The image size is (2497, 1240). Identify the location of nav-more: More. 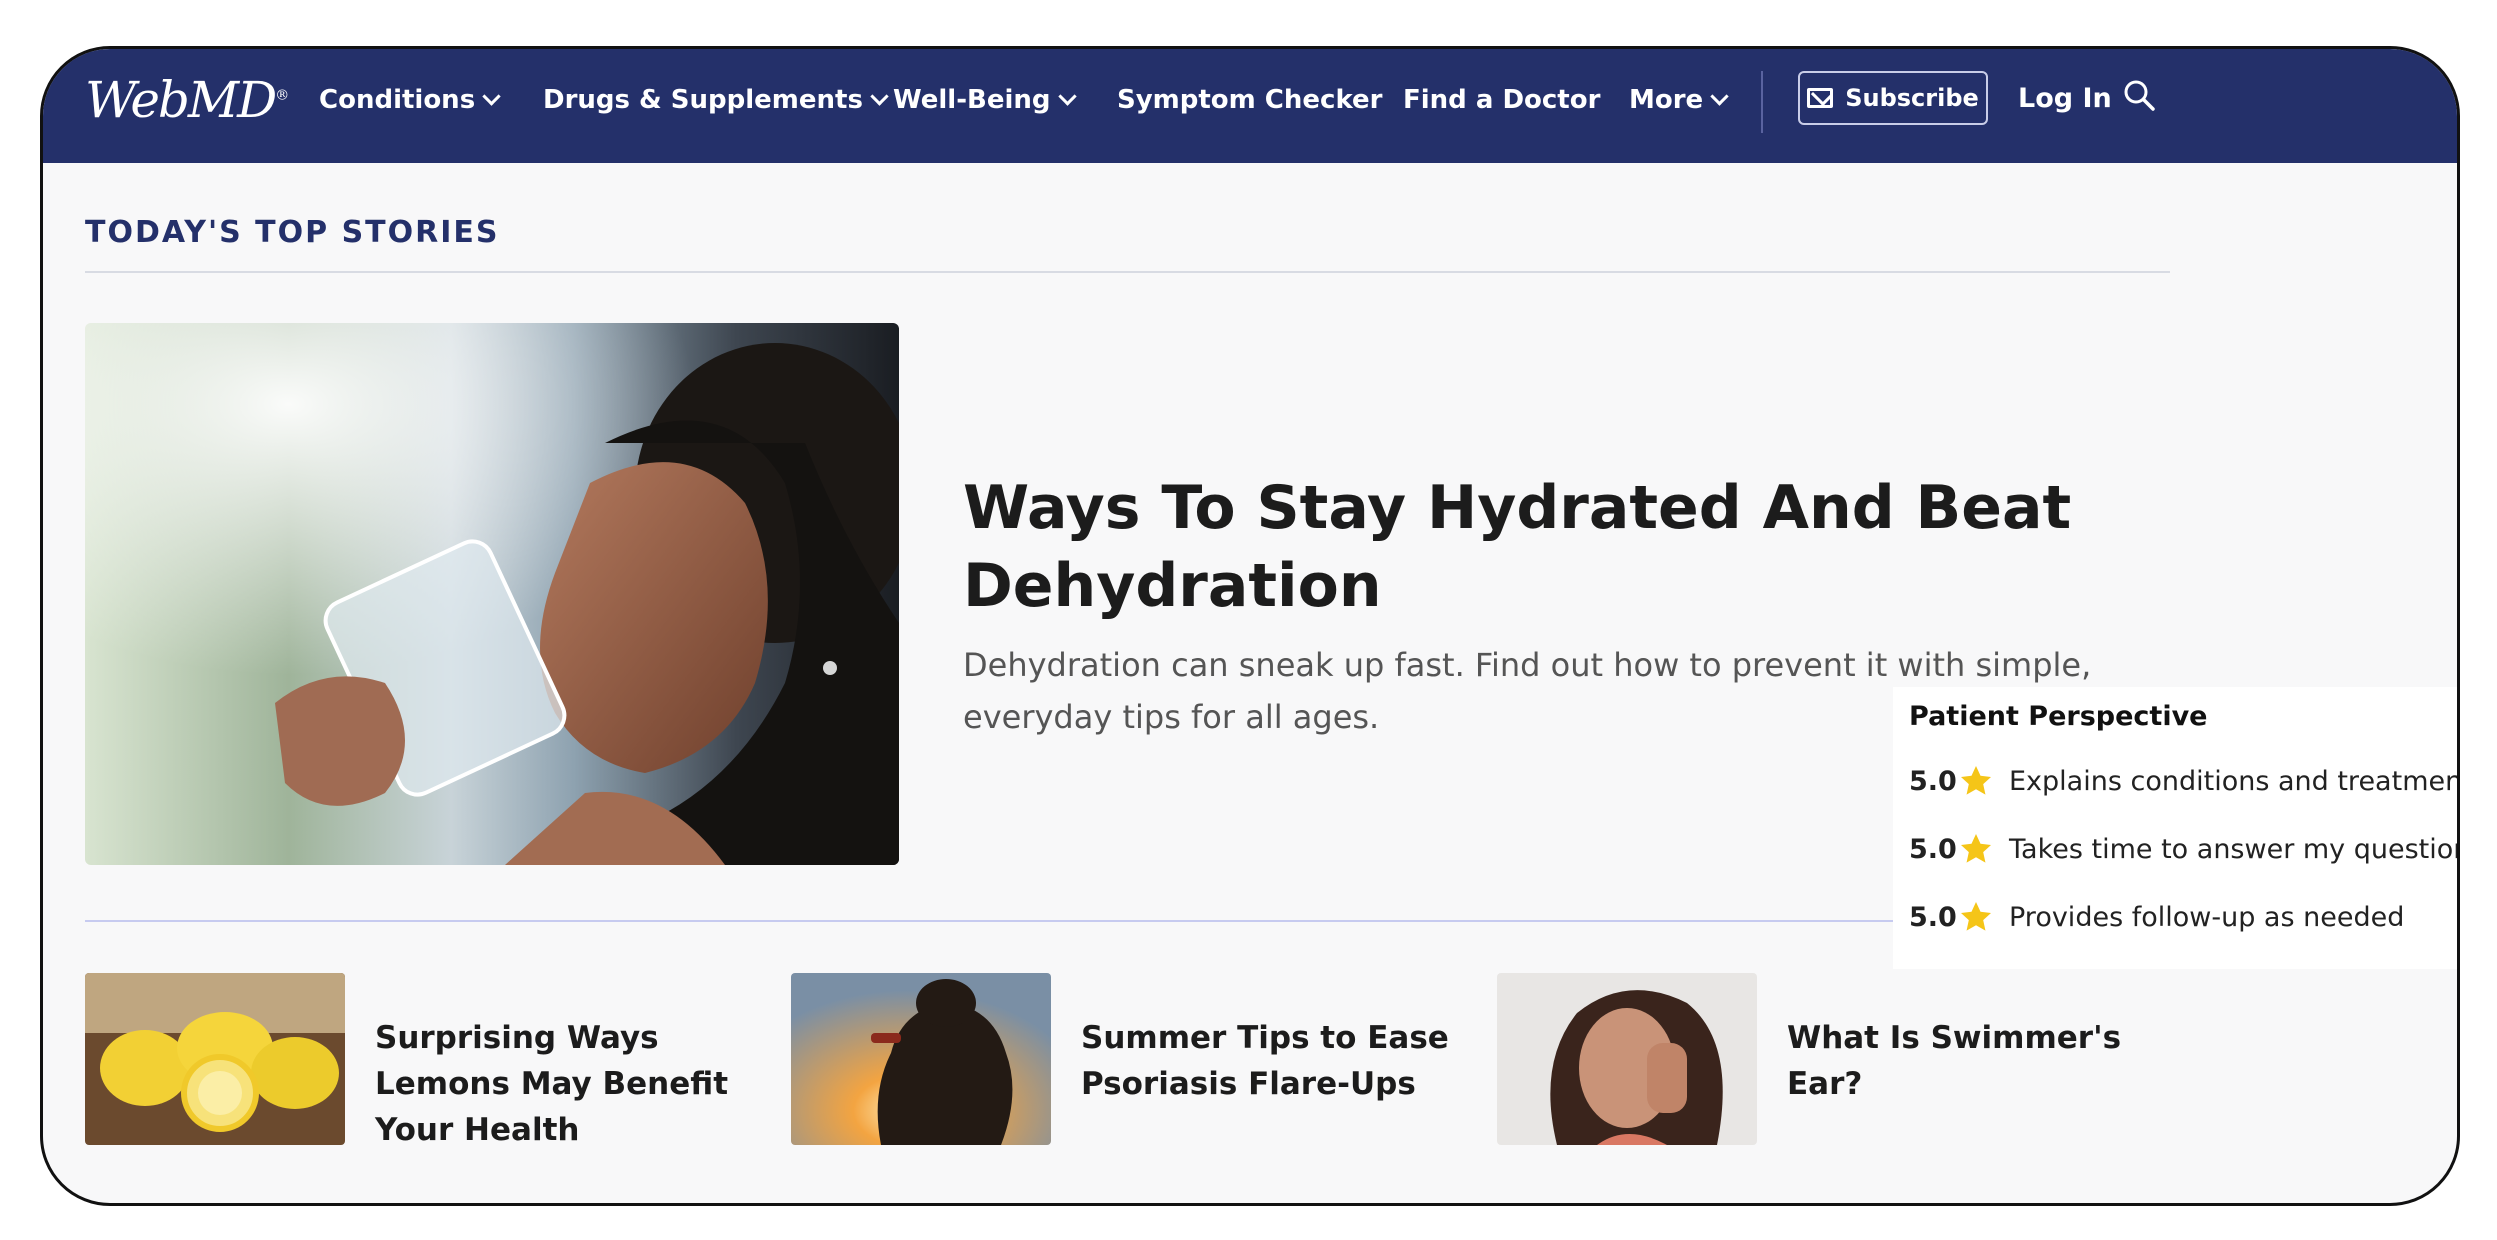
(1679, 100).